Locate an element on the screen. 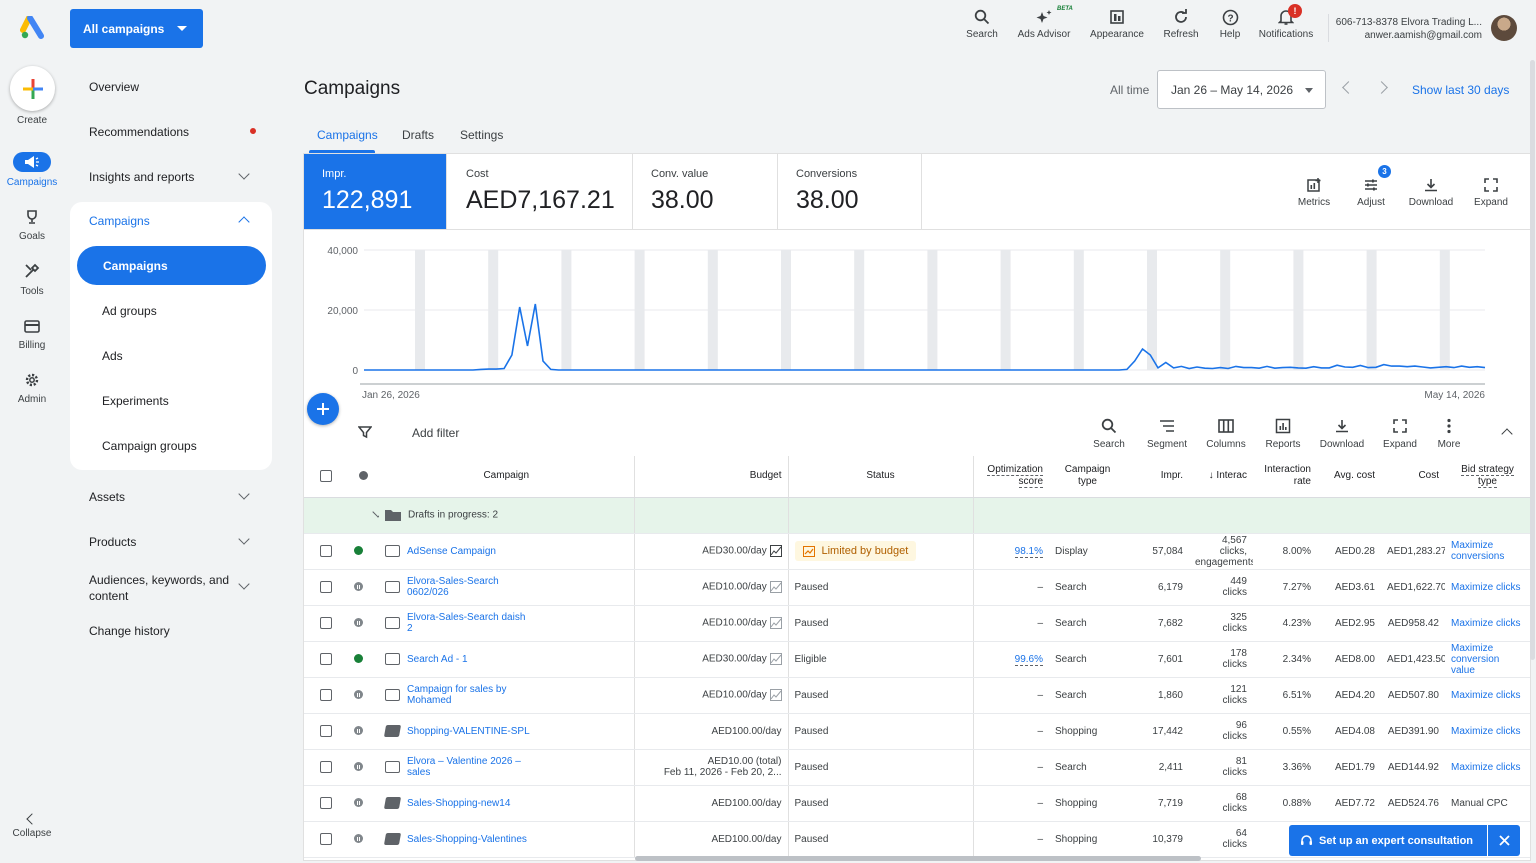 The width and height of the screenshot is (1536, 863). nav-overview: Overview is located at coordinates (114, 87).